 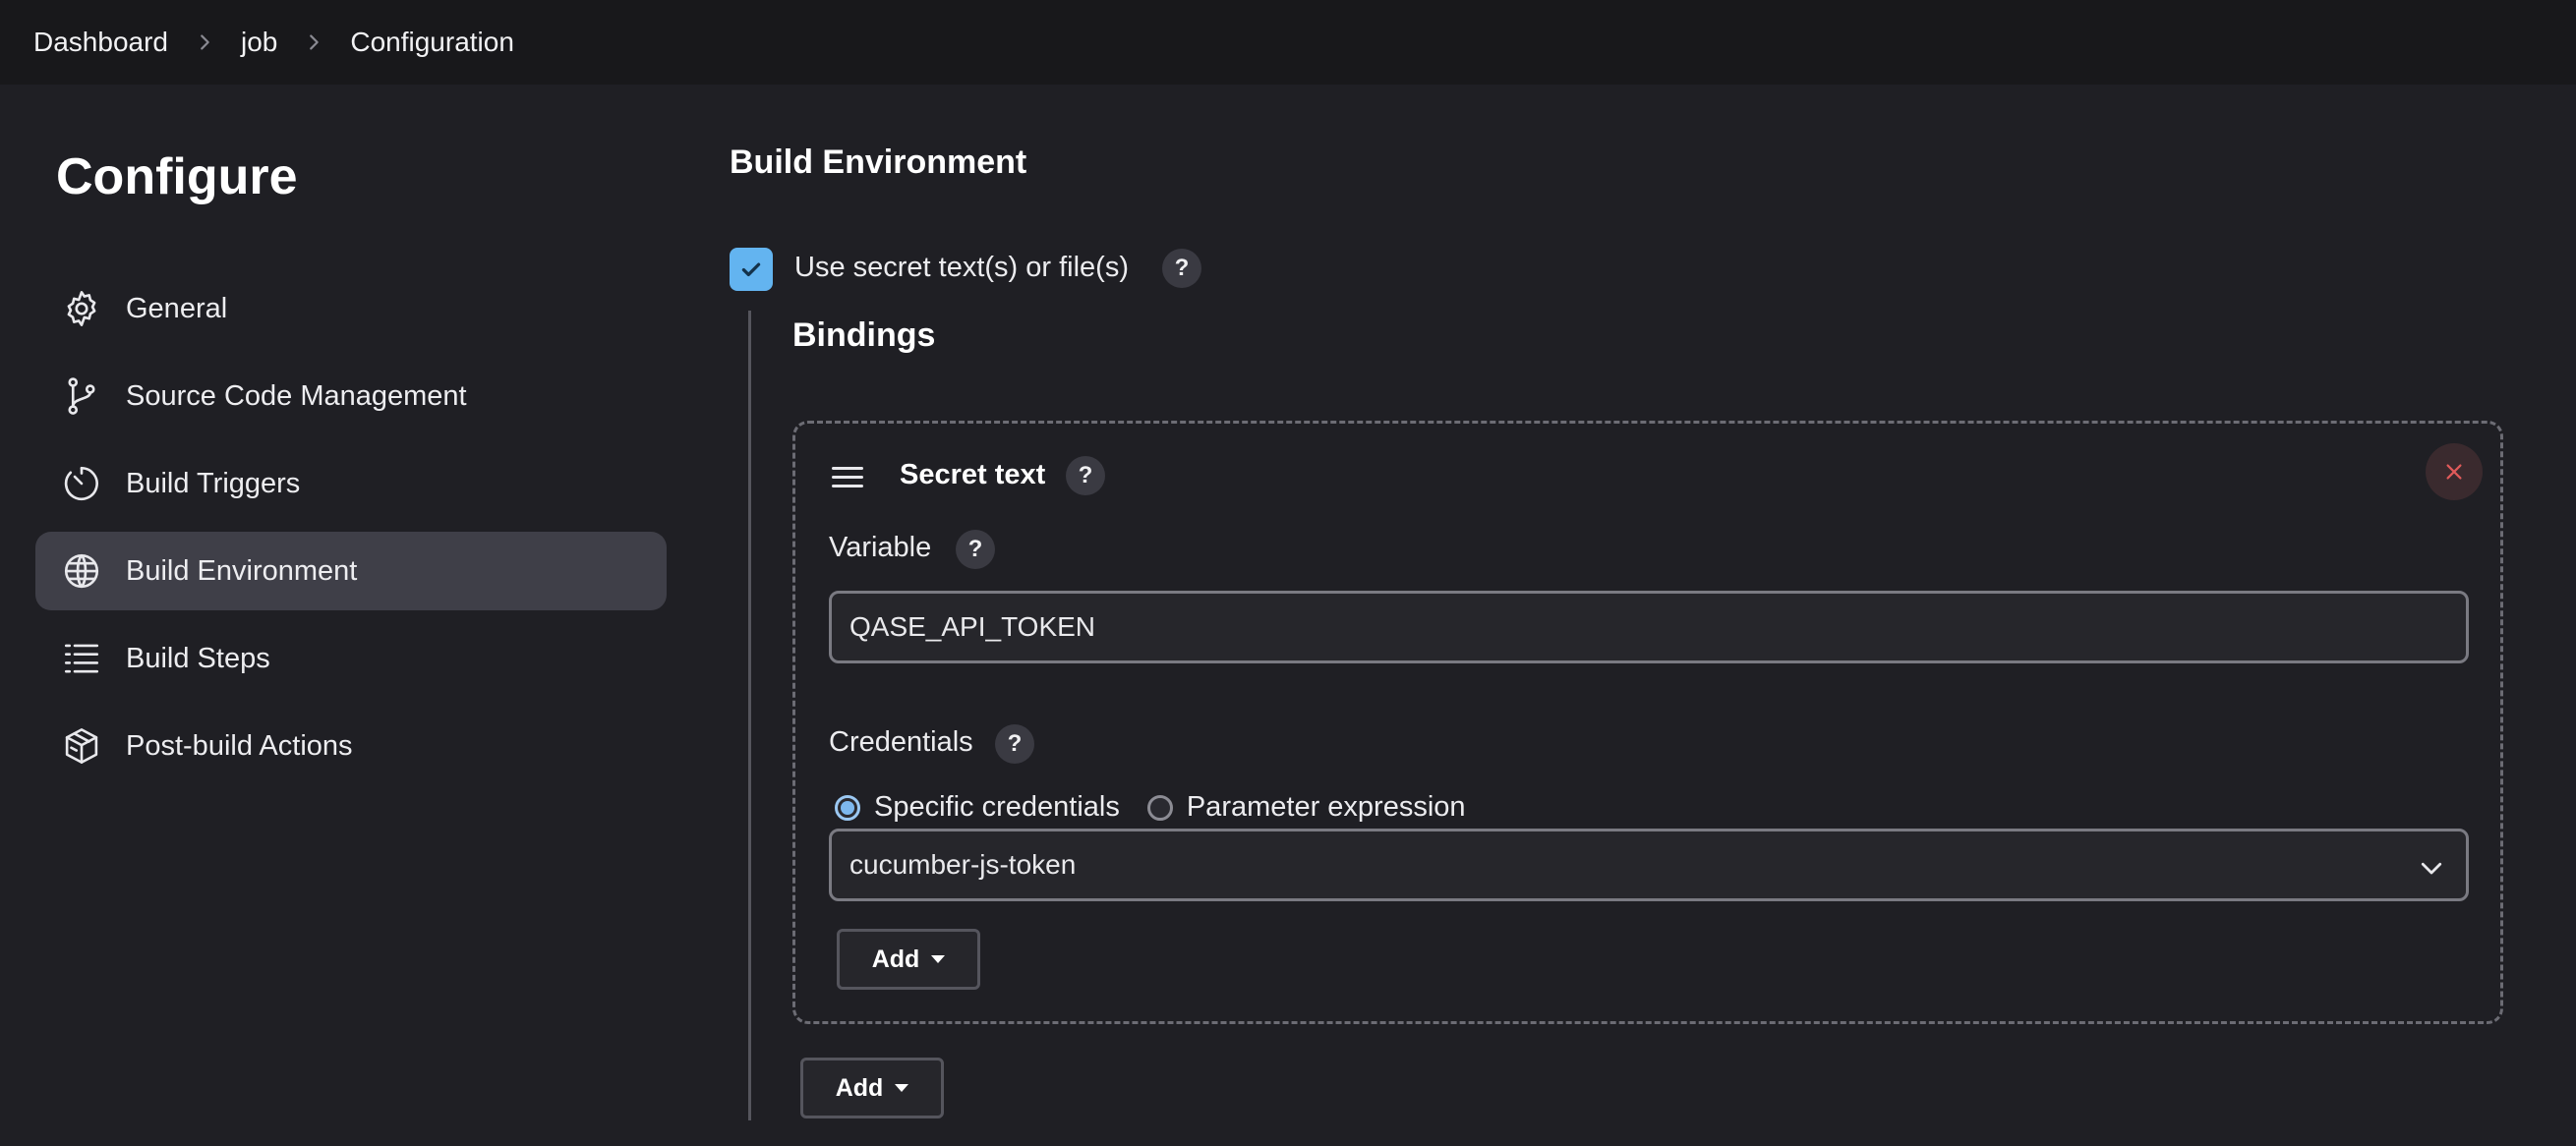 What do you see at coordinates (864, 335) in the screenshot?
I see `bindings-title: Bindings` at bounding box center [864, 335].